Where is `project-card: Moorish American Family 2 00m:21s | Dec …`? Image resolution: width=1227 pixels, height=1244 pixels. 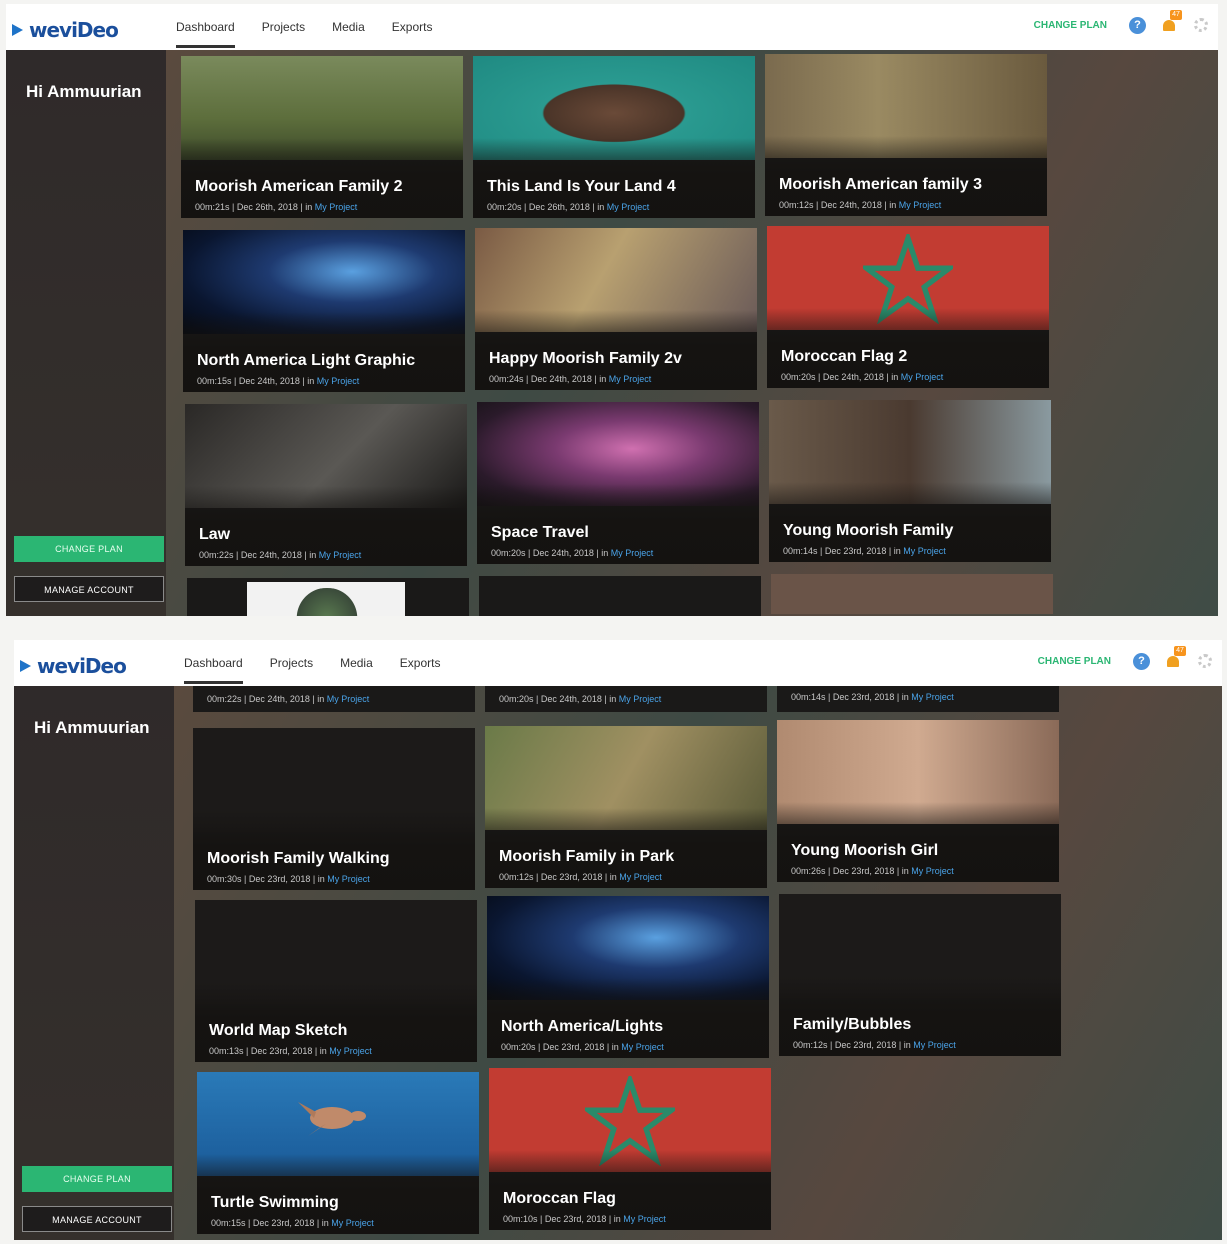
project-card: Moorish American Family 2 00m:21s | Dec … is located at coordinates (322, 137).